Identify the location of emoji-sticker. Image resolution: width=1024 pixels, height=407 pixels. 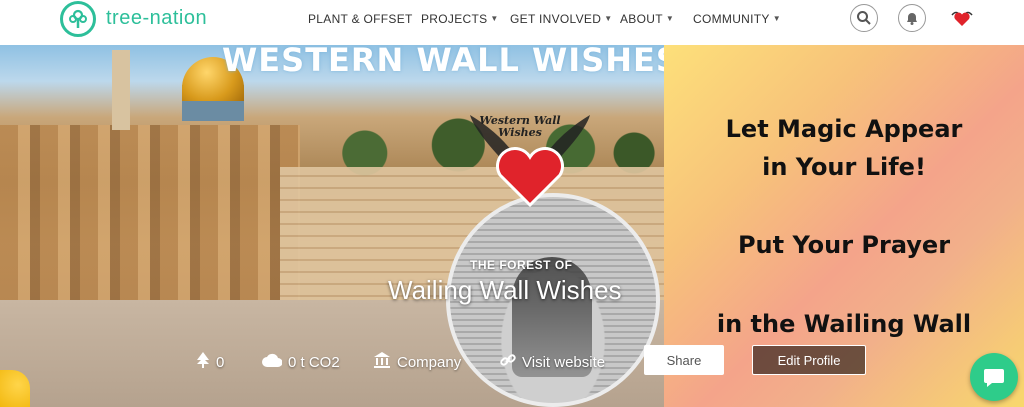
(15, 388).